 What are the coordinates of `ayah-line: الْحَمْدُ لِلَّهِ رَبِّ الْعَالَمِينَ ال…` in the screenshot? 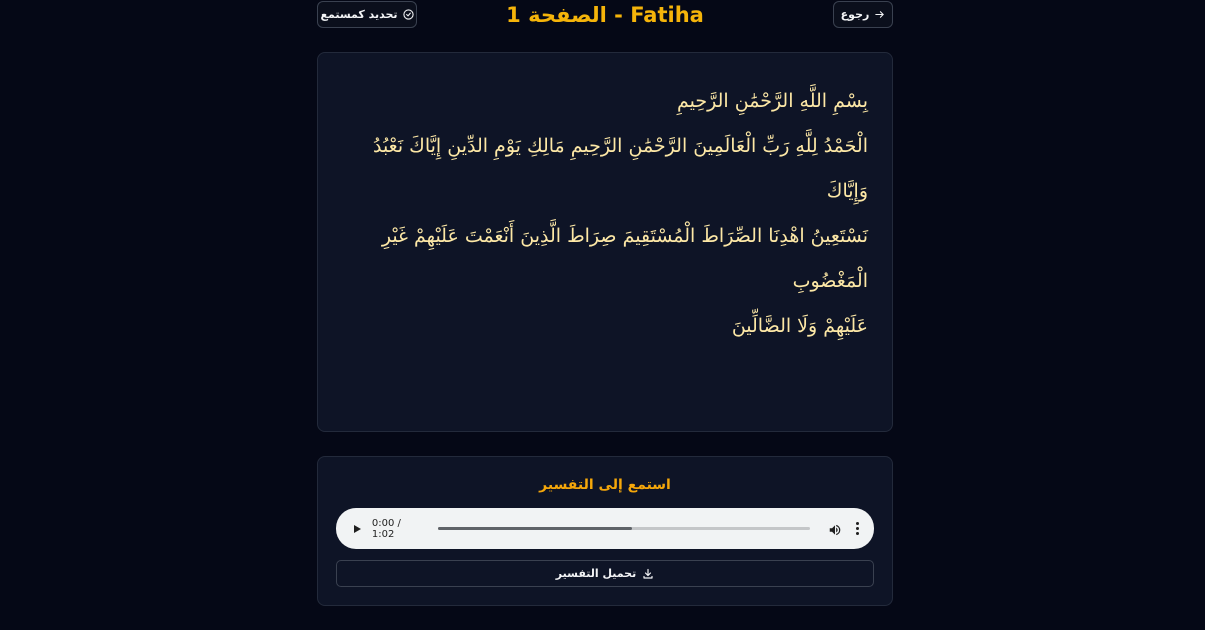 It's located at (620, 168).